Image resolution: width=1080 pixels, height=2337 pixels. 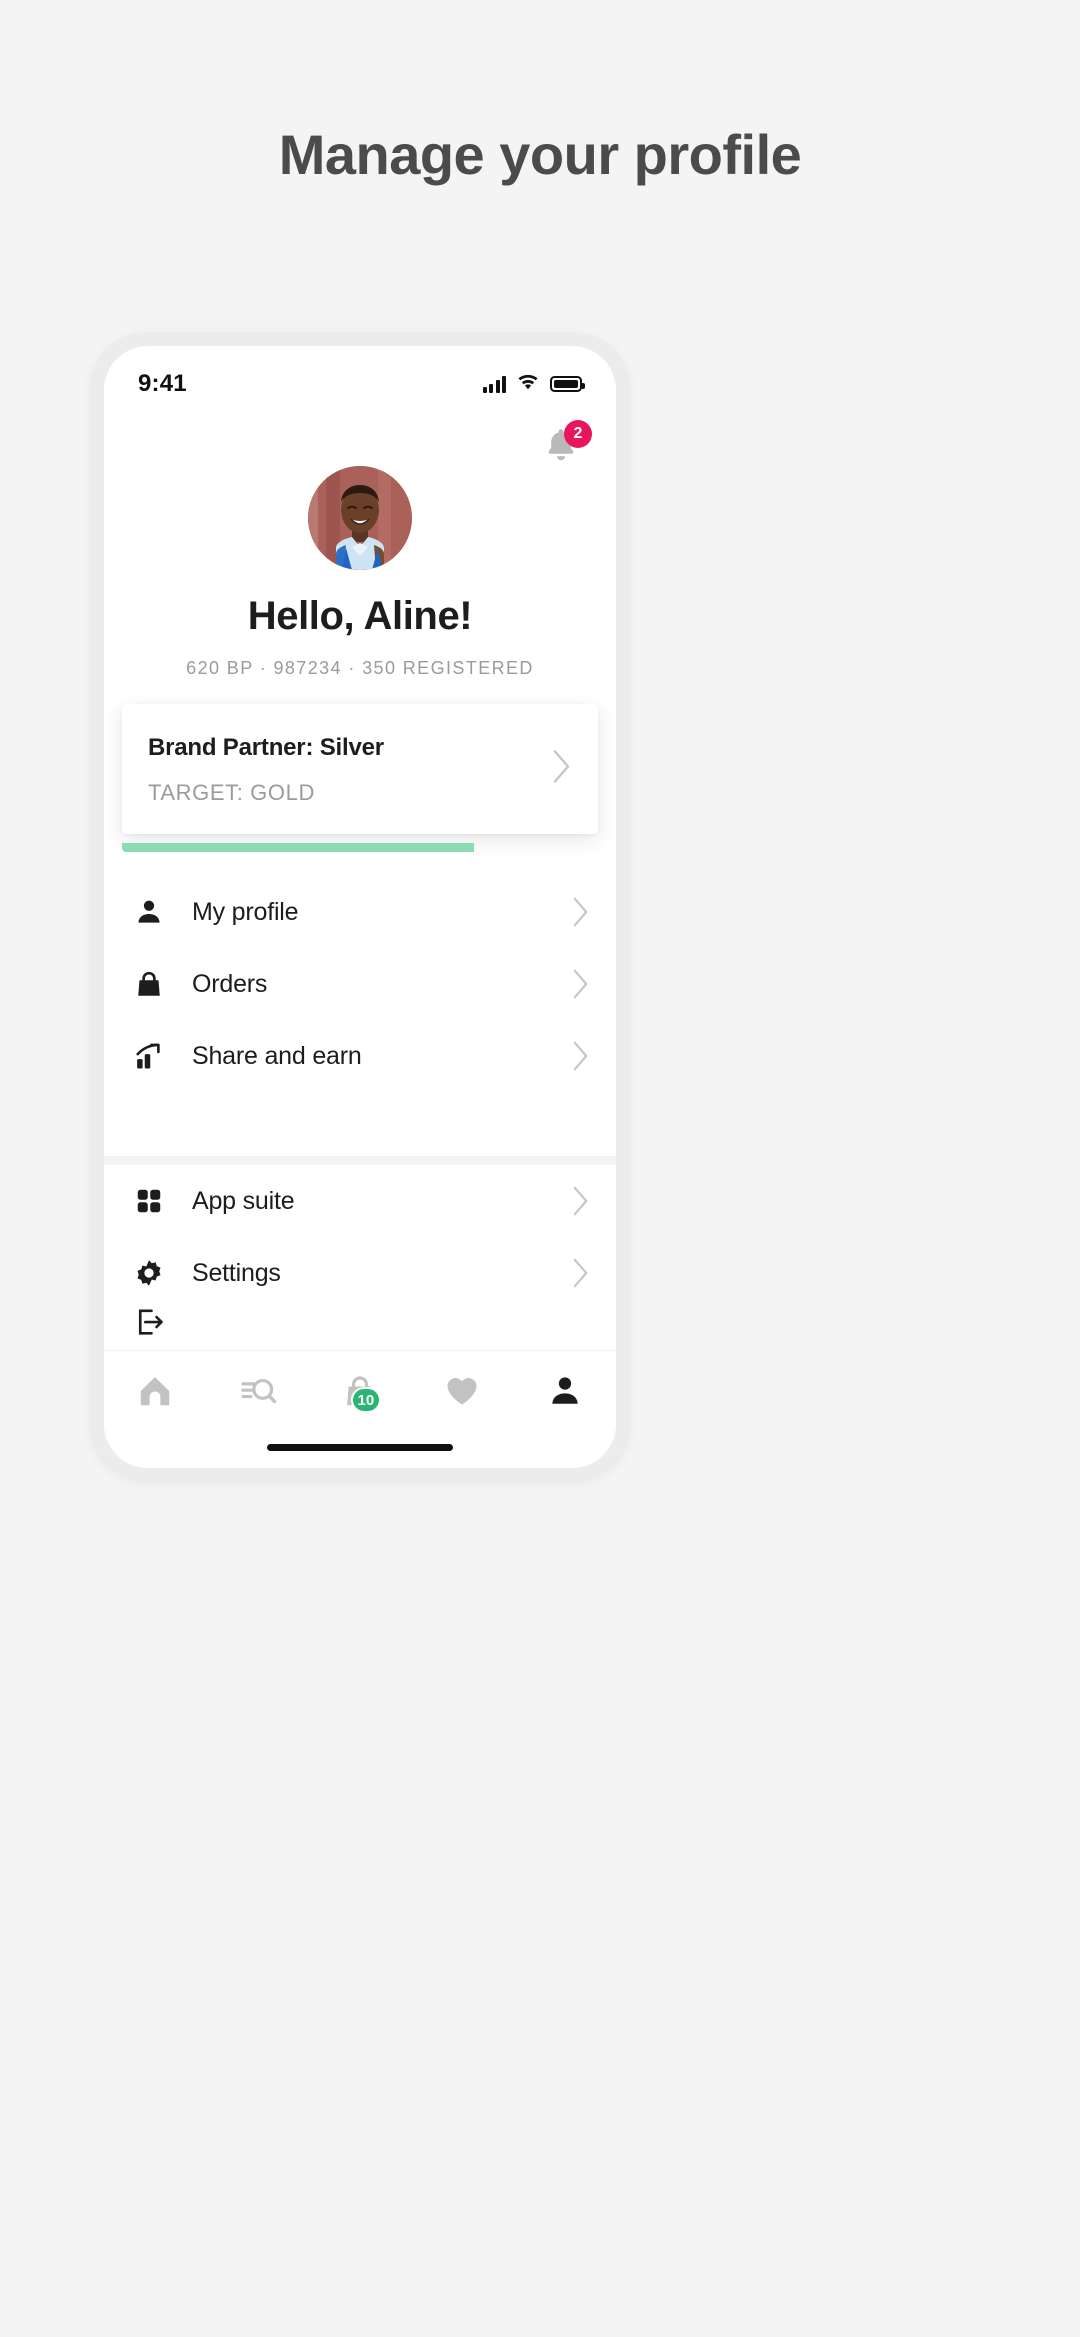 I want to click on tier-title: Brand Partner: Silver, so click(x=266, y=747).